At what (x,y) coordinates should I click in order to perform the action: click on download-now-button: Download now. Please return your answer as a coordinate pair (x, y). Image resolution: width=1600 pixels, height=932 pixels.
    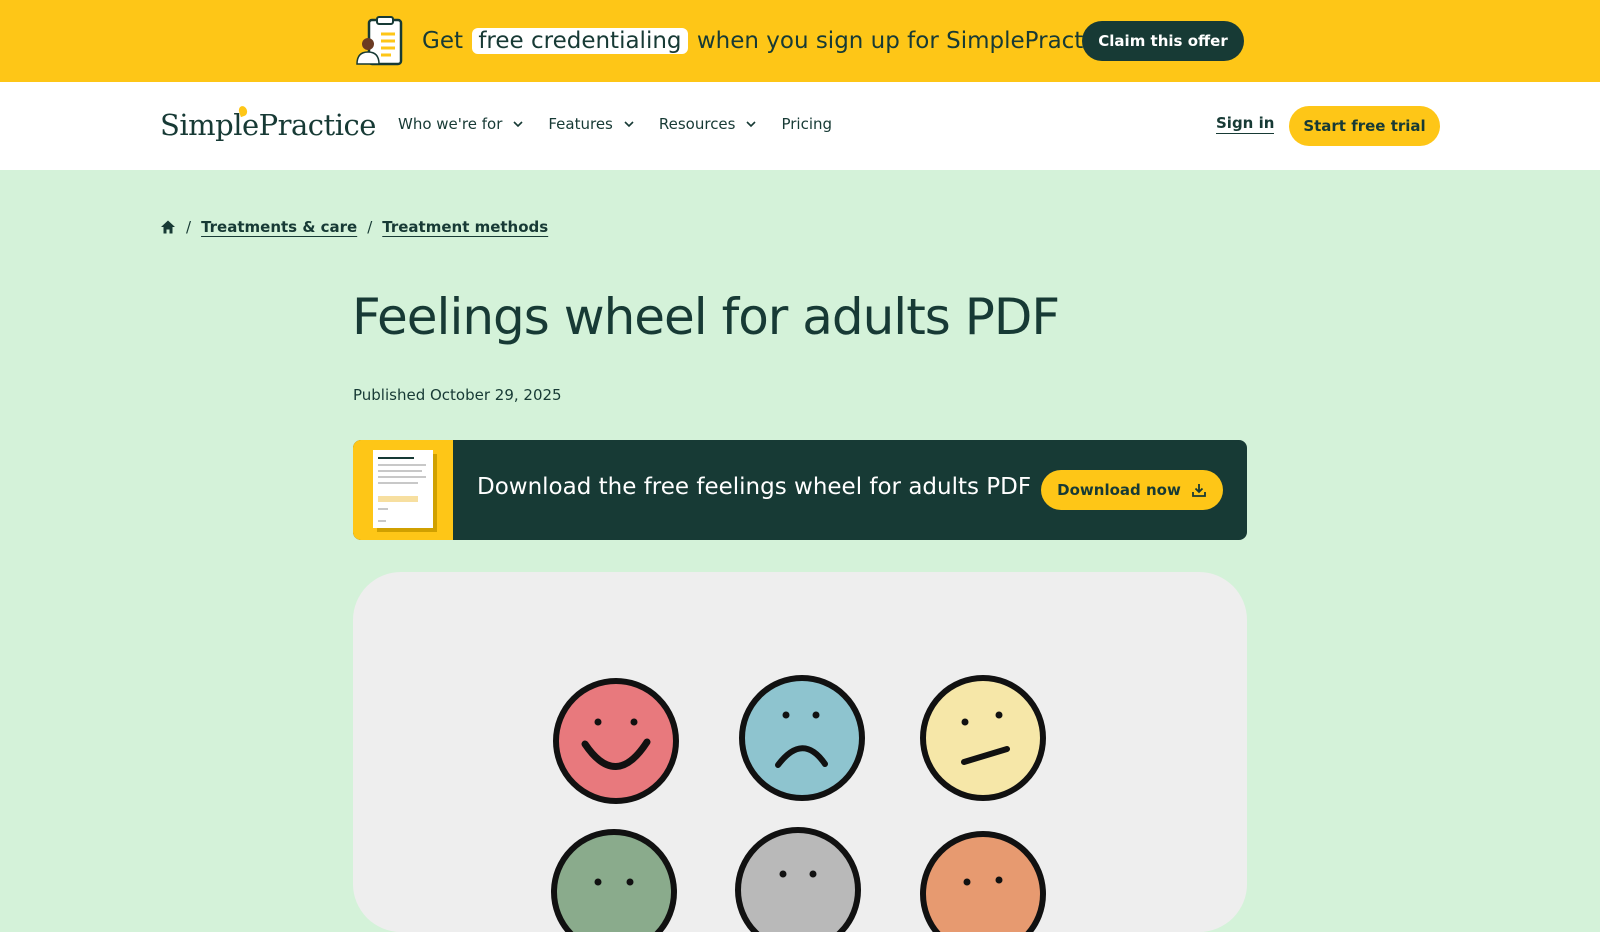
    Looking at the image, I should click on (1132, 490).